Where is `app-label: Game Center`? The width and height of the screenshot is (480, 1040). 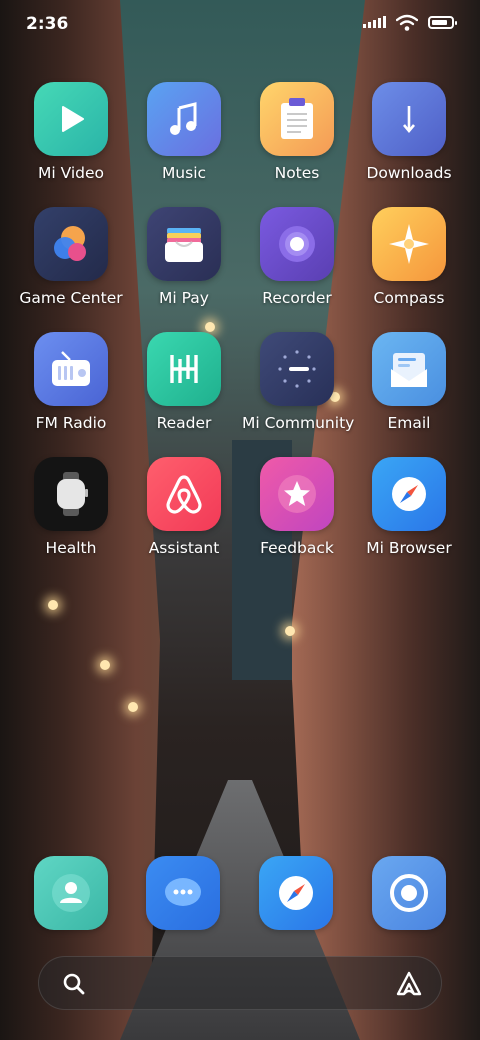 app-label: Game Center is located at coordinates (71, 298).